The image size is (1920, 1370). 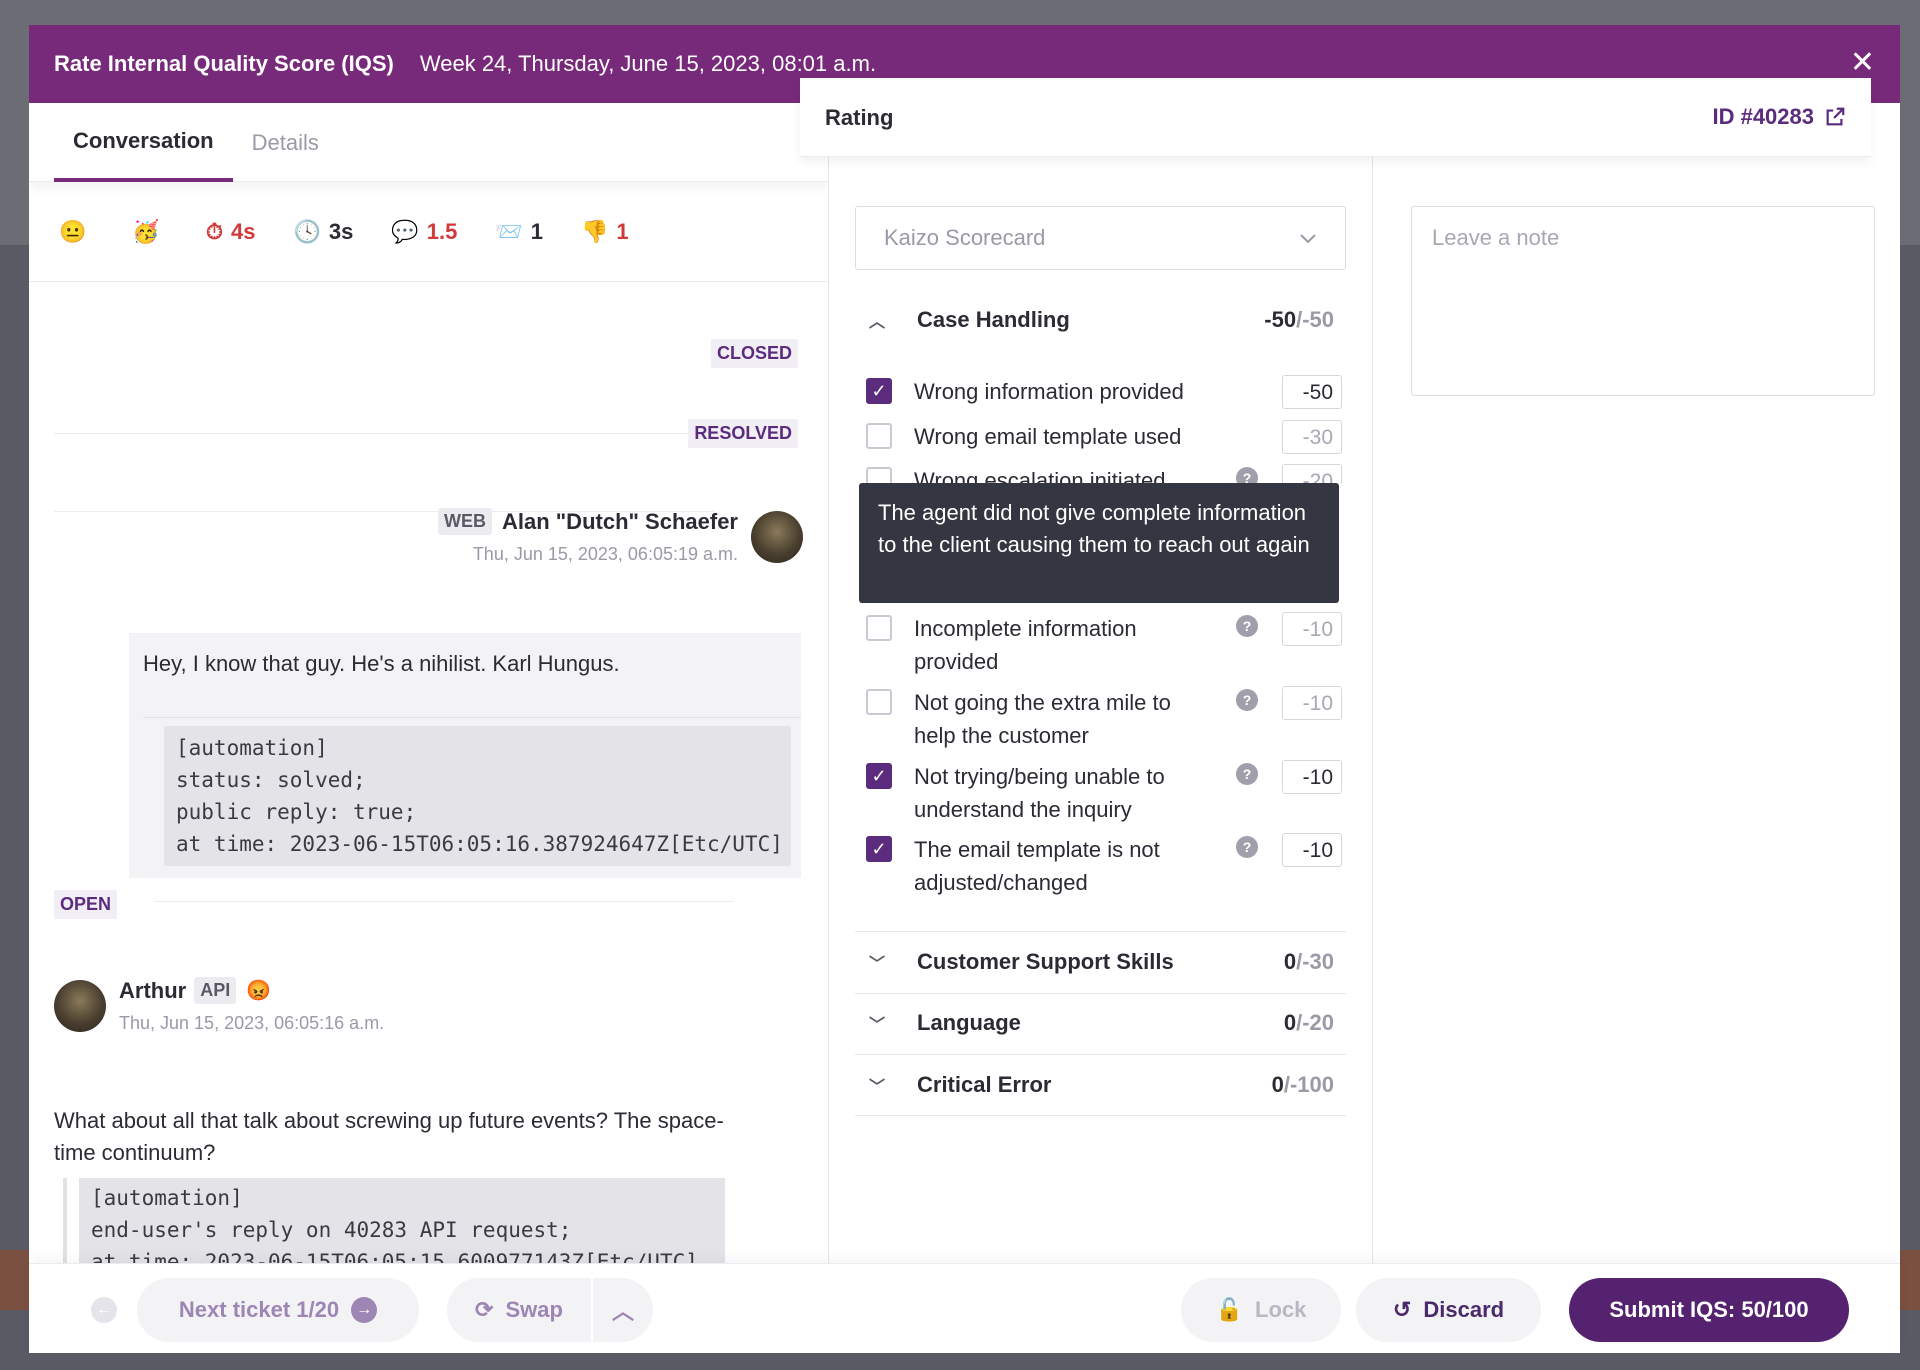 I want to click on stat-value: 1.5, so click(x=442, y=231).